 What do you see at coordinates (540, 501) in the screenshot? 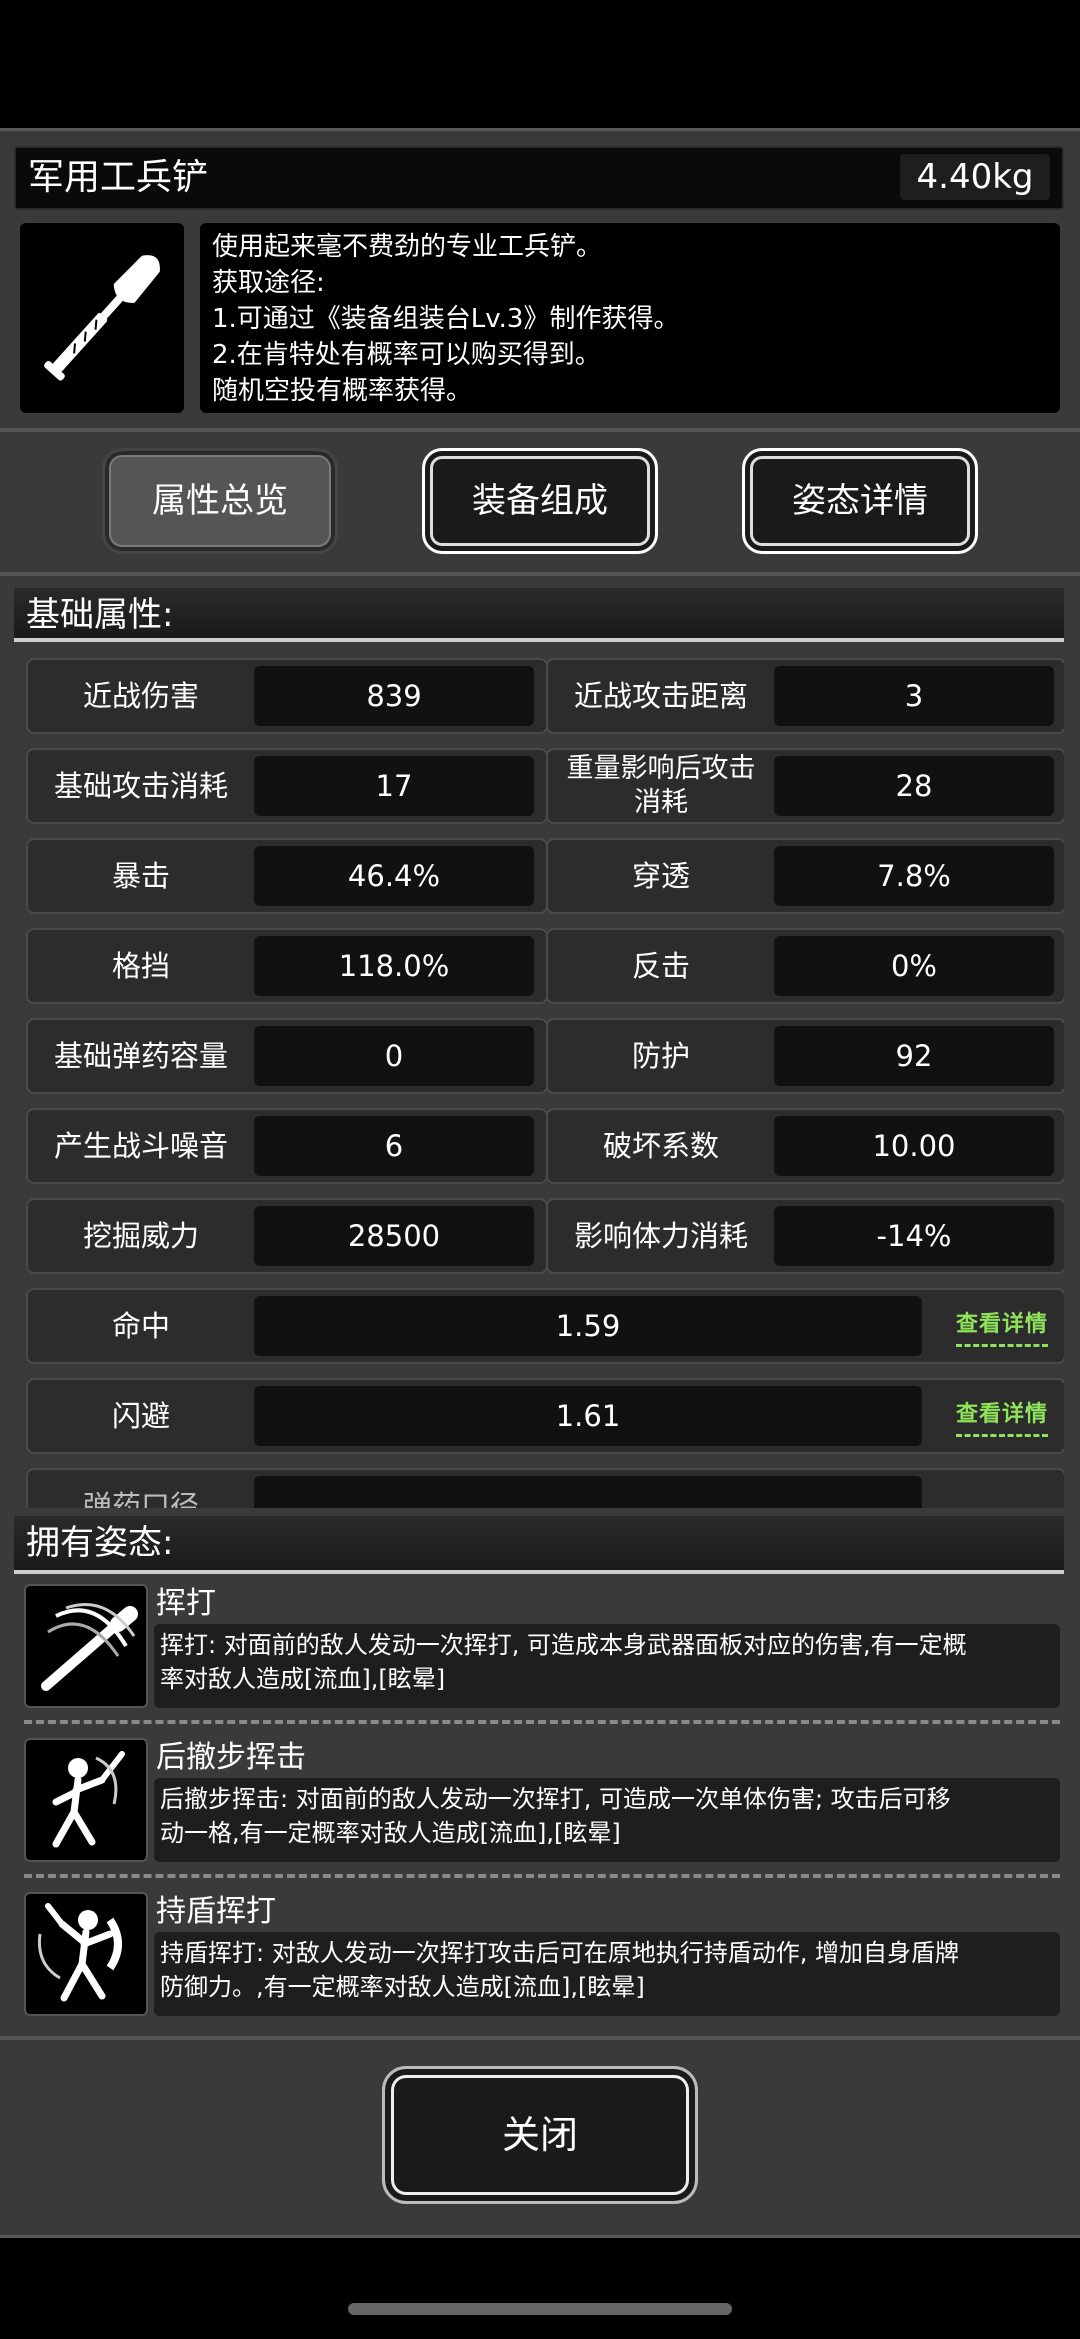
I see `tab-equipment-composition: 装备组成` at bounding box center [540, 501].